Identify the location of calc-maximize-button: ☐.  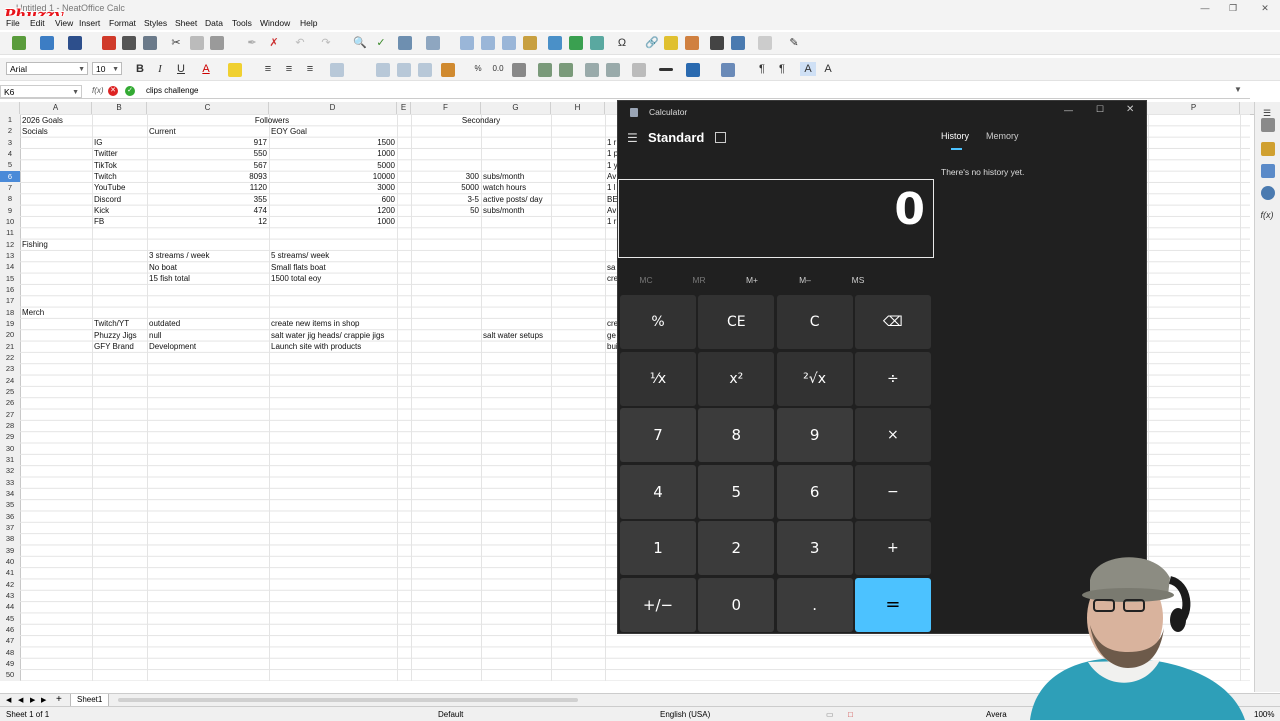
(1100, 109).